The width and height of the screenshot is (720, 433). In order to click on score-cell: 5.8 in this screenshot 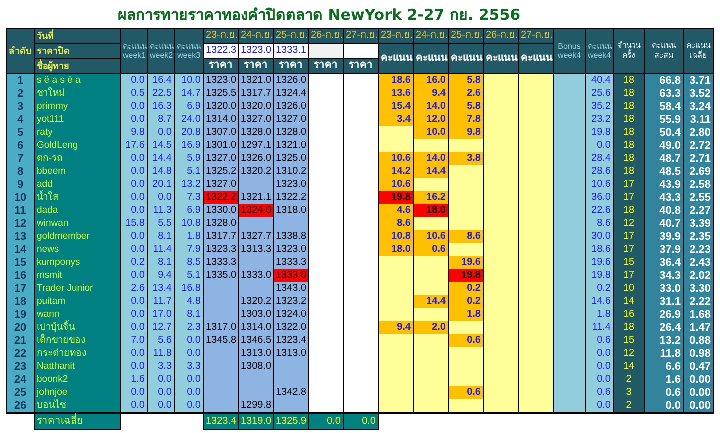, I will do `click(466, 80)`.